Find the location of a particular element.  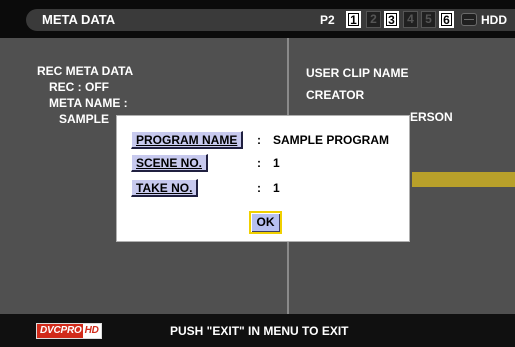

take-no-value: 1 is located at coordinates (276, 188).